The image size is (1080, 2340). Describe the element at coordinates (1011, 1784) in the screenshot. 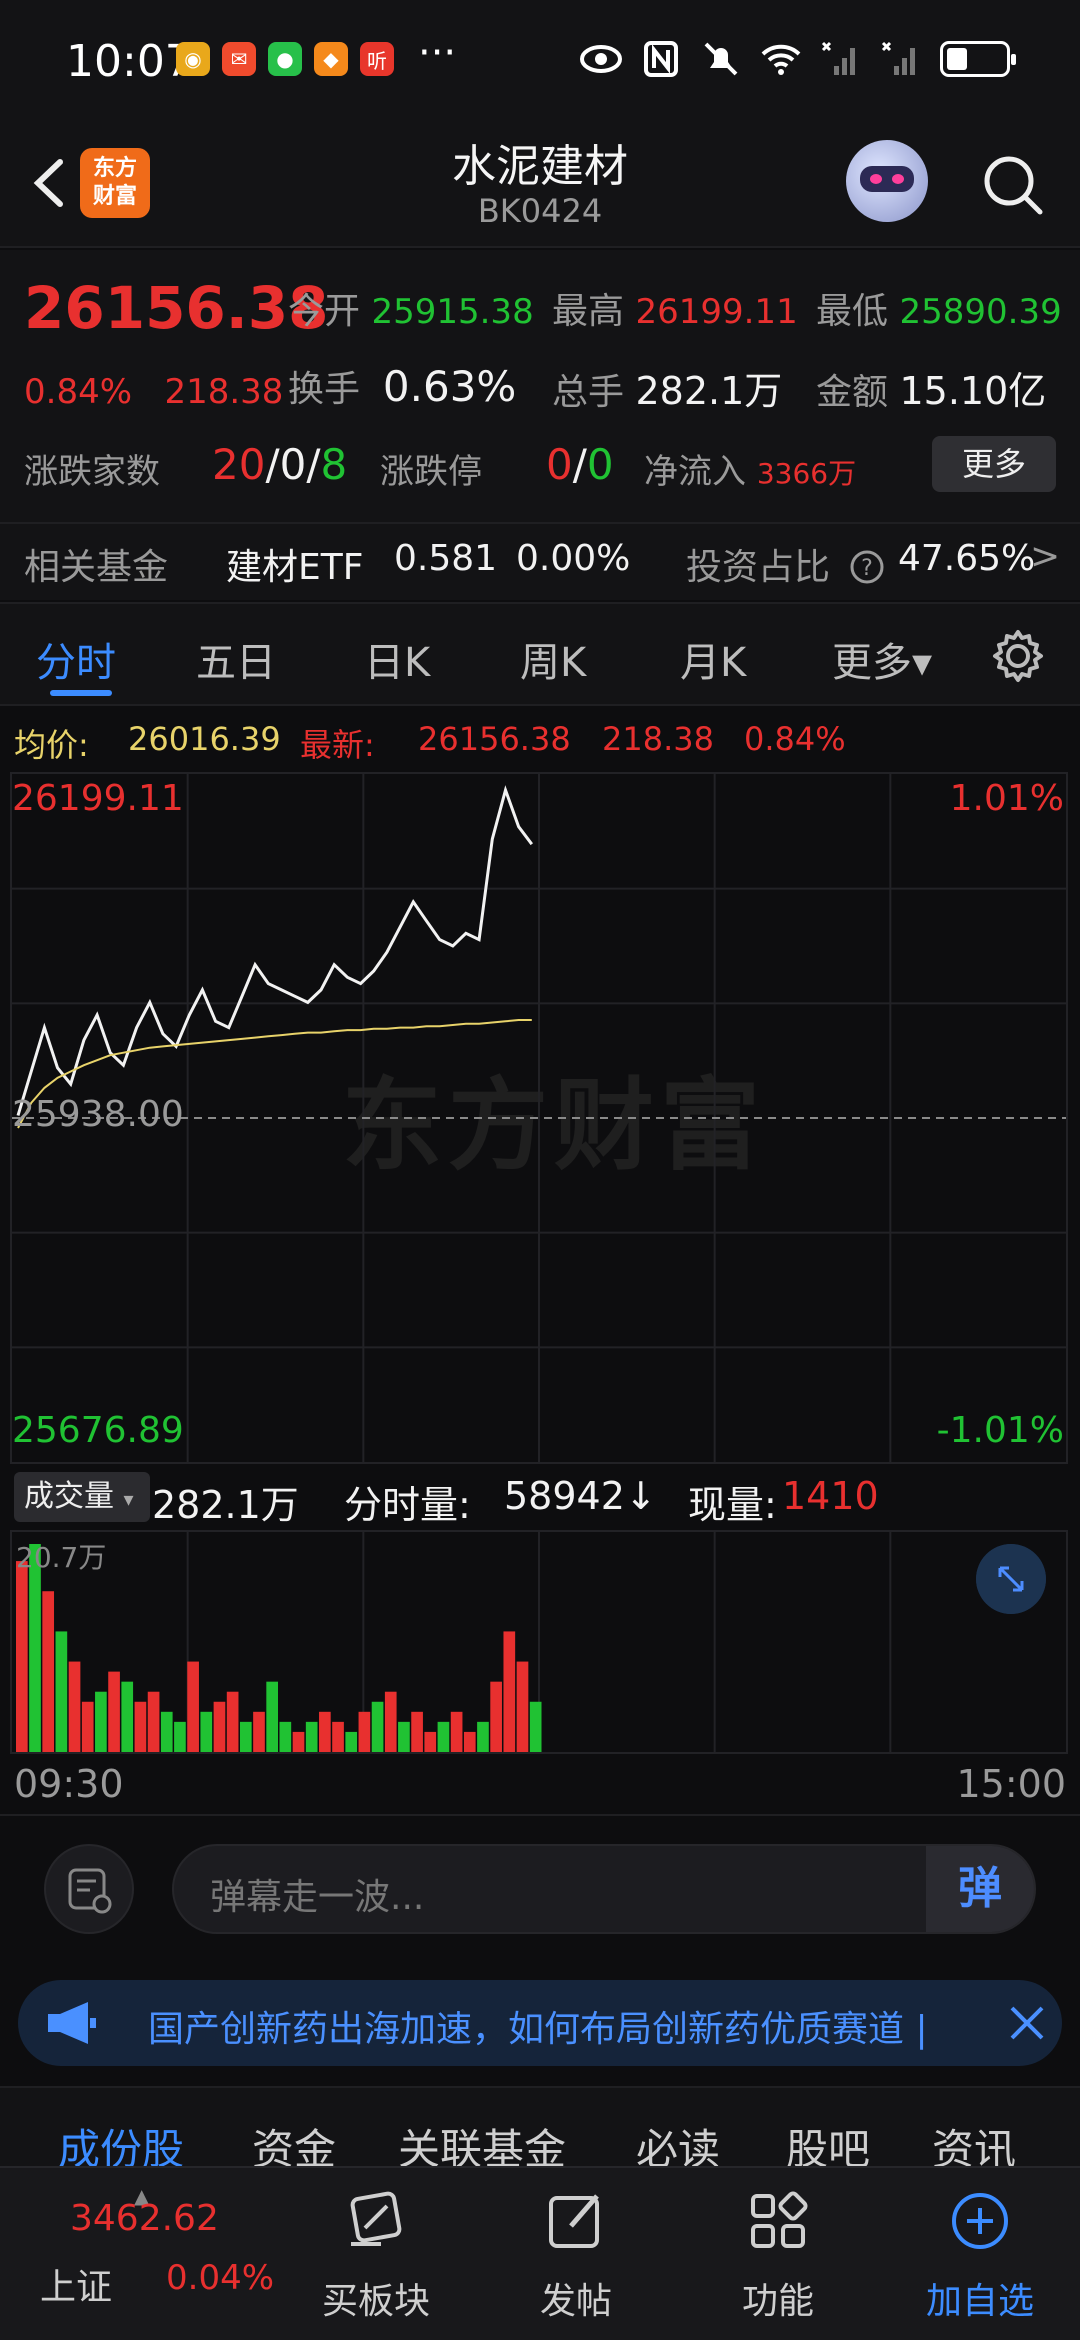

I see `time-end-label: 15:00` at that location.